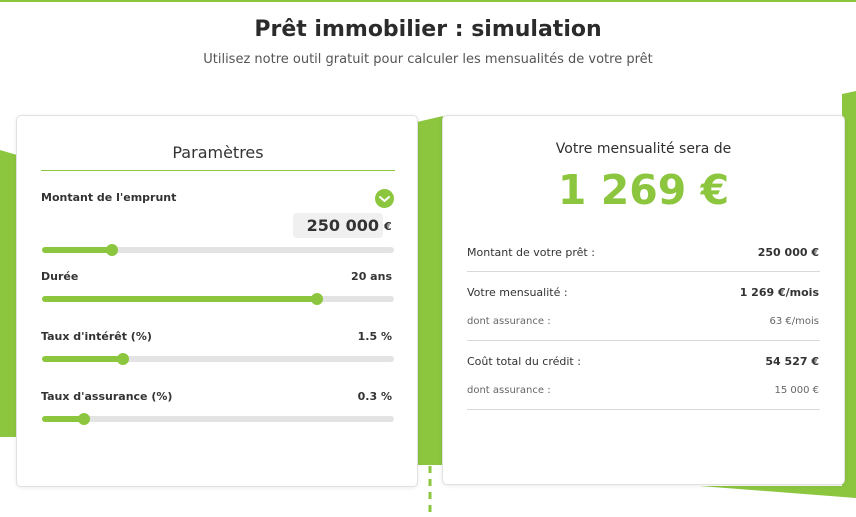 The width and height of the screenshot is (856, 517). What do you see at coordinates (371, 276) in the screenshot?
I see `duration-value: 20 ans` at bounding box center [371, 276].